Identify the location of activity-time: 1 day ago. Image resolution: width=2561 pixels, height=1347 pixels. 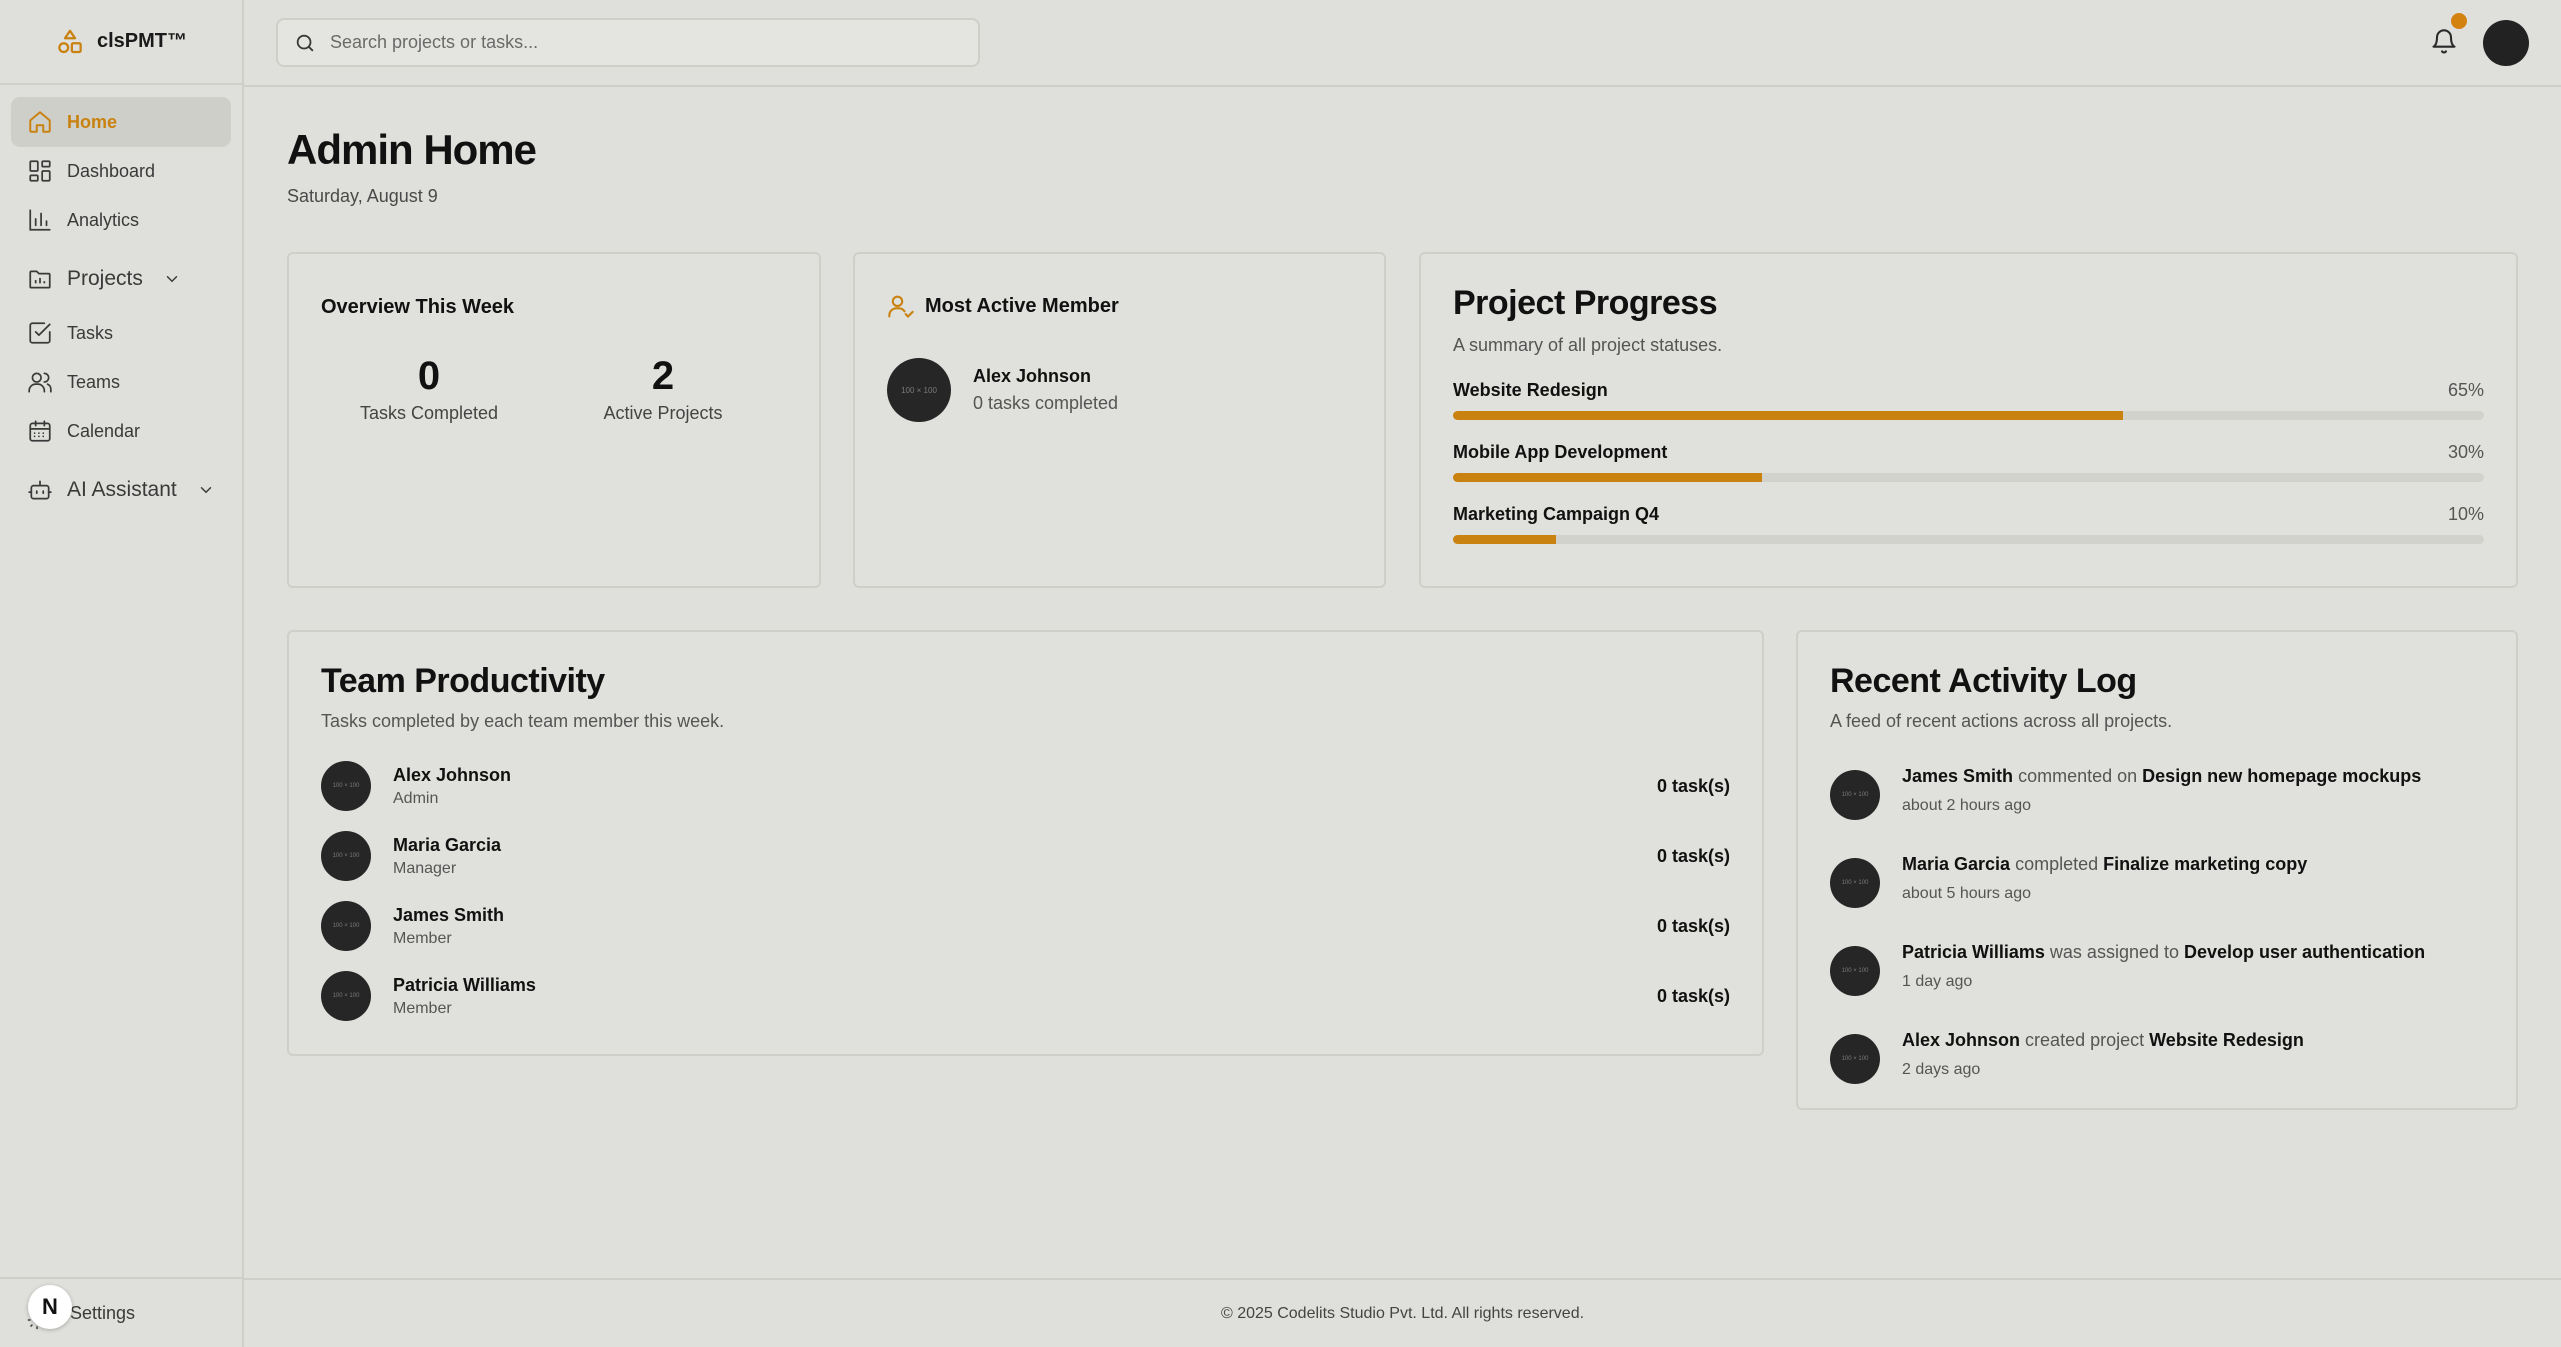
(1937, 981).